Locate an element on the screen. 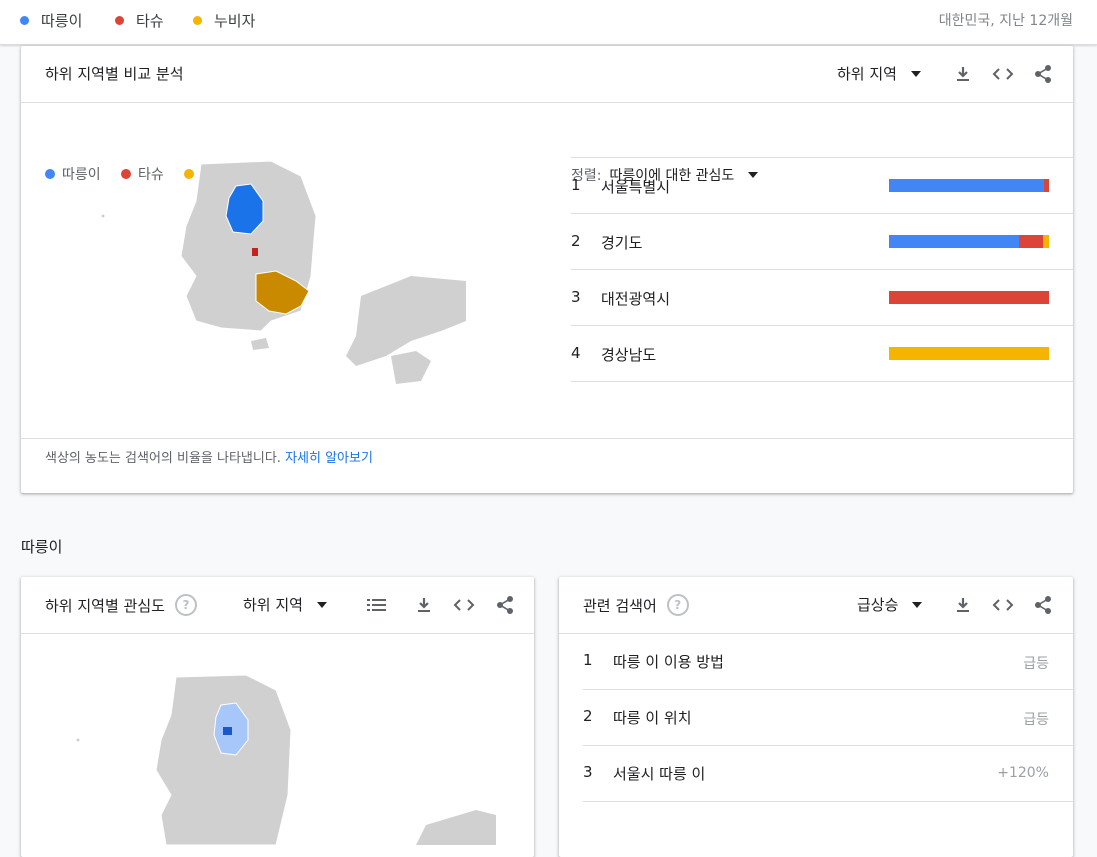  card-title-wrap: 관련 검색어 ? is located at coordinates (636, 605).